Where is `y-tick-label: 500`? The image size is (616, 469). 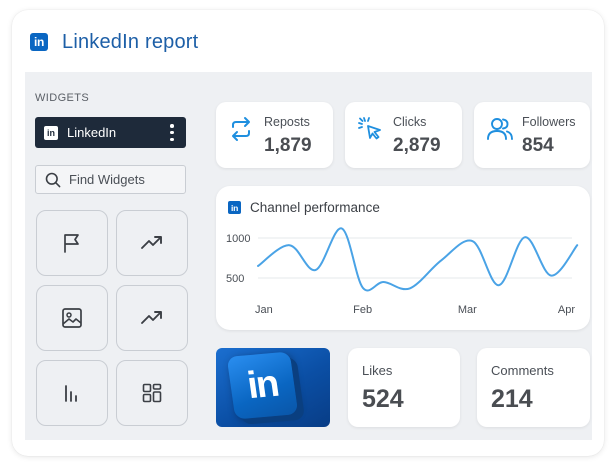 y-tick-label: 500 is located at coordinates (235, 279).